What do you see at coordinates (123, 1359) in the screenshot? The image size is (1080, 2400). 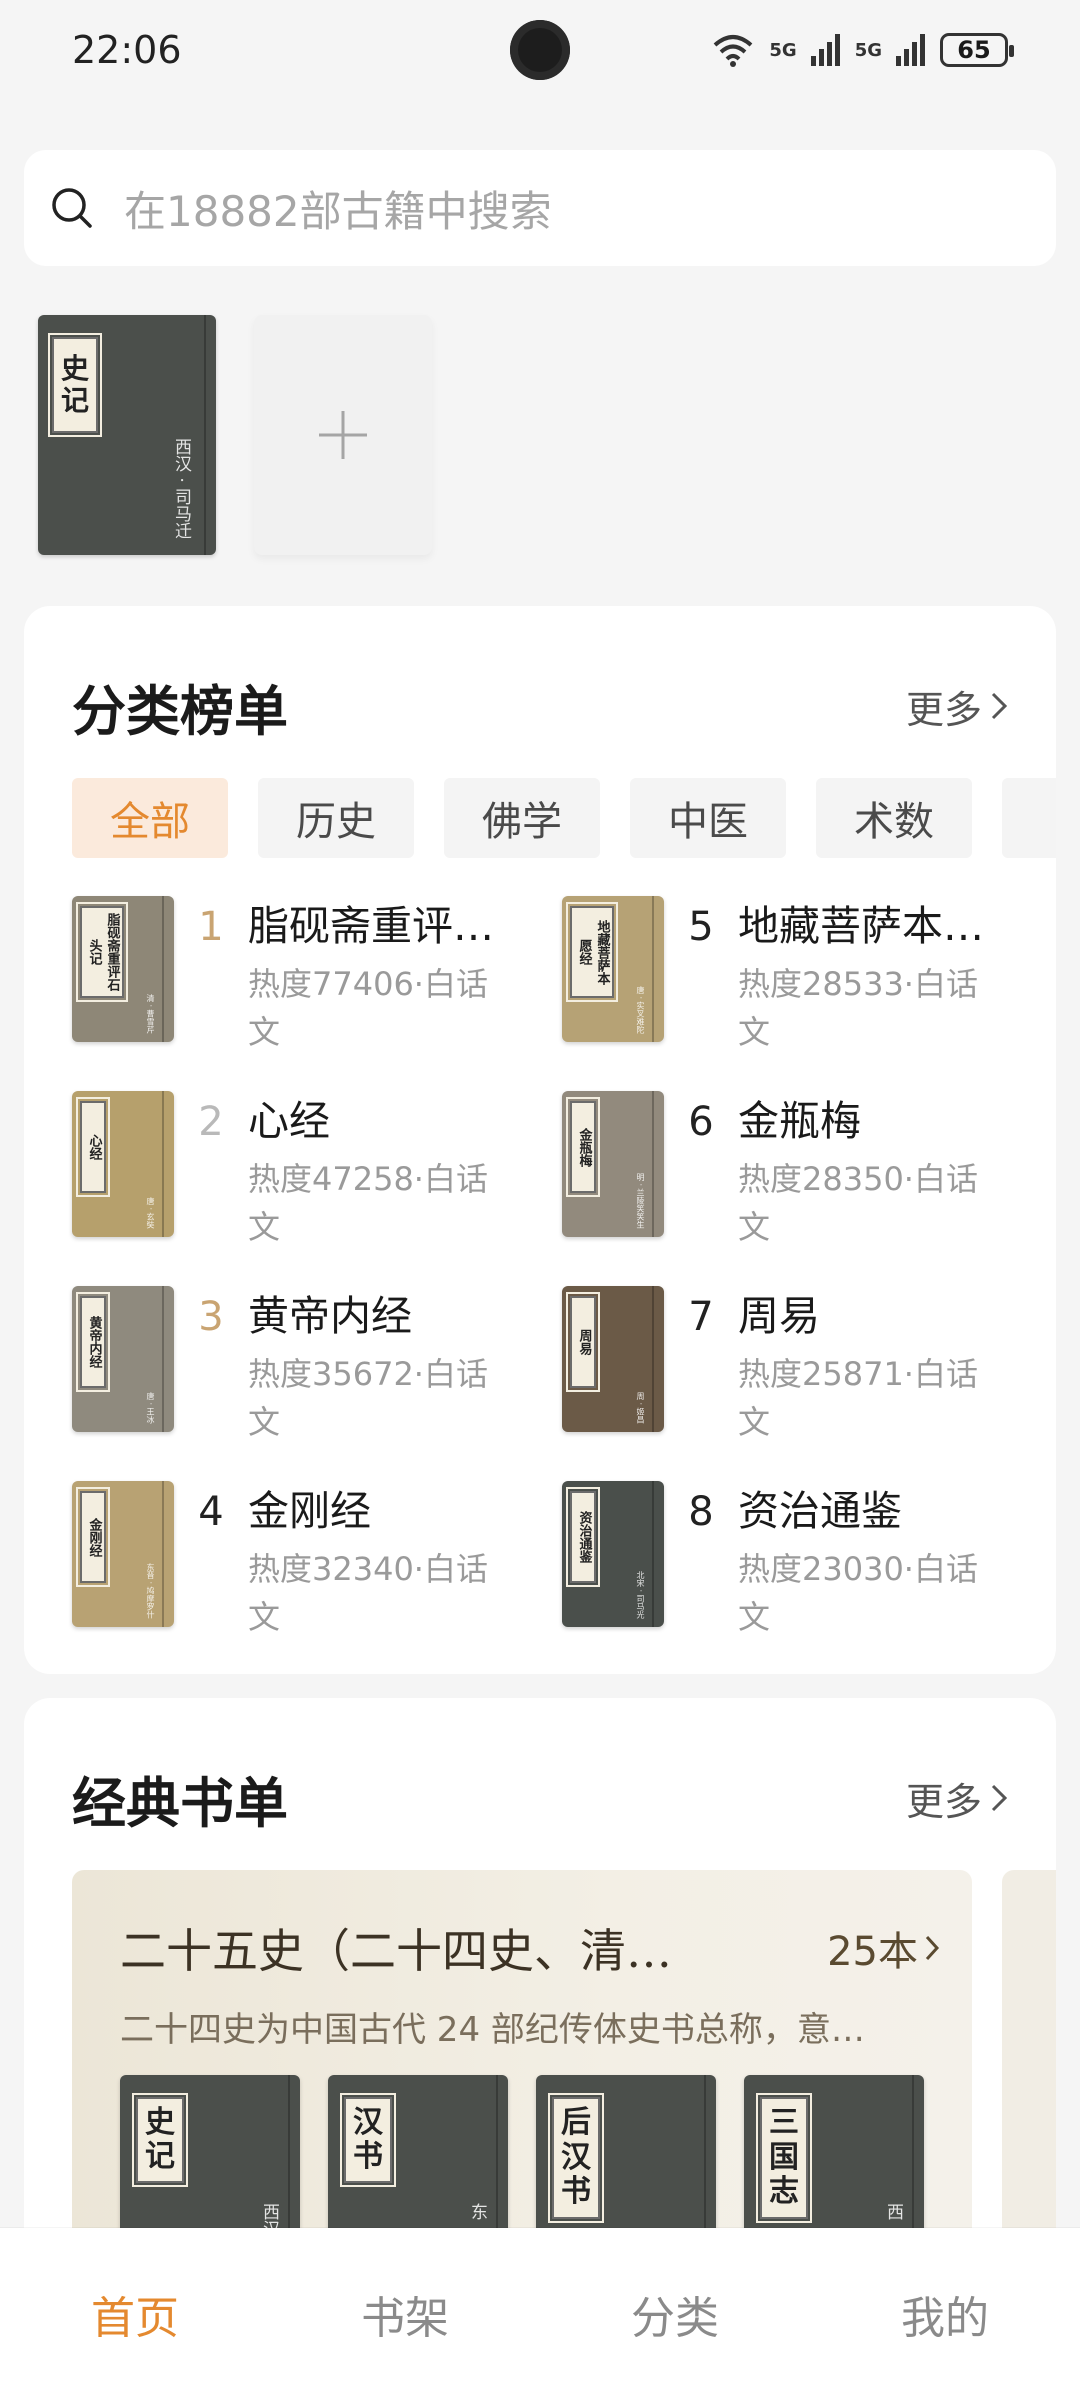 I see `book-cover: 黄帝内经唐 · 王冰` at bounding box center [123, 1359].